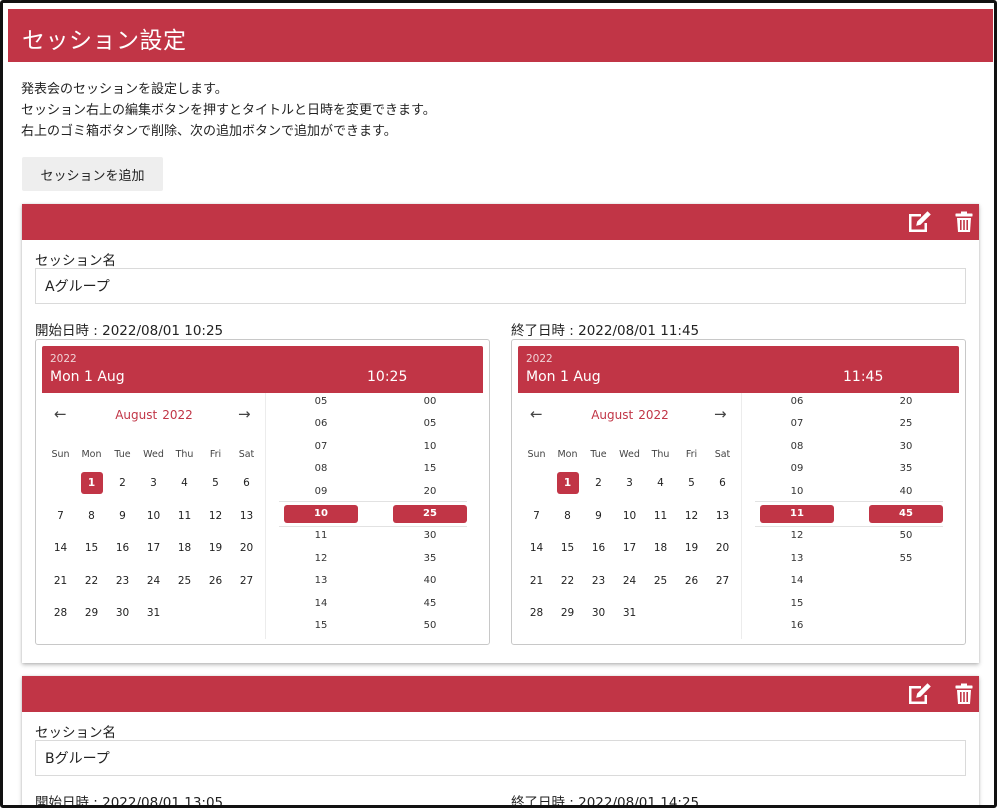 Image resolution: width=997 pixels, height=808 pixels. I want to click on add-session-button: セッションを追加, so click(92, 174).